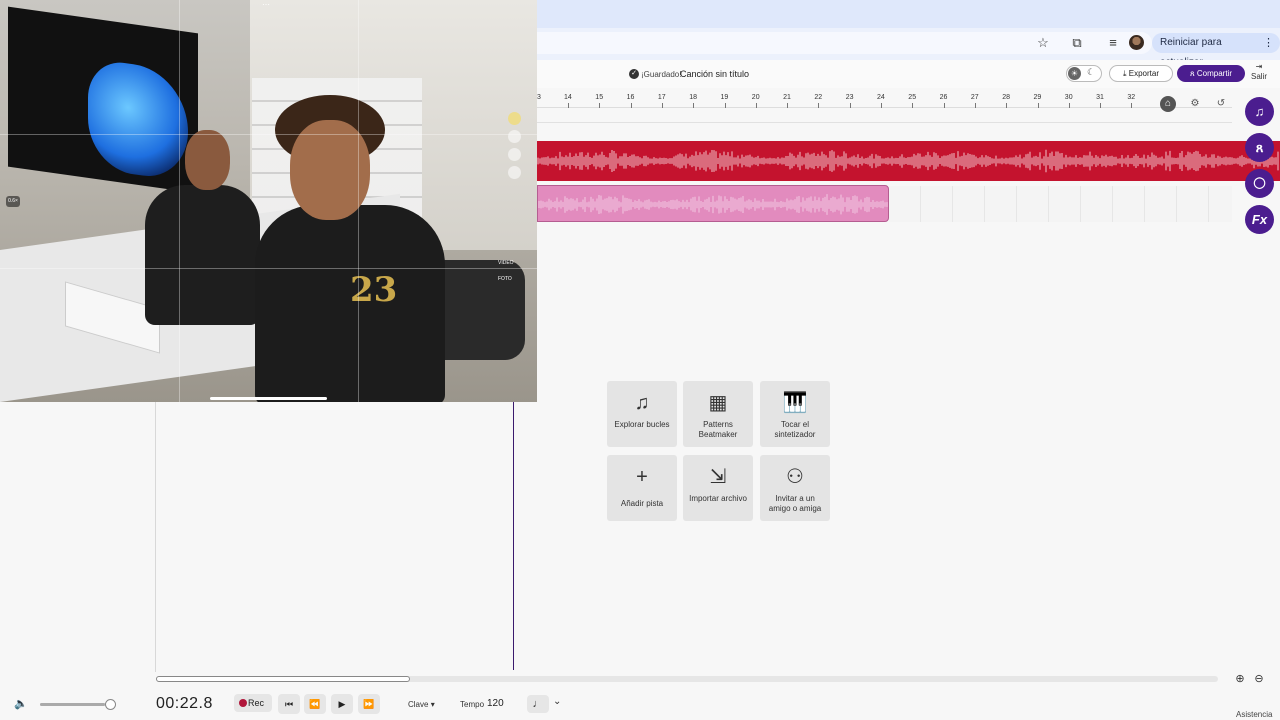 The image size is (1280, 720). I want to click on person-left-head, so click(207, 160).